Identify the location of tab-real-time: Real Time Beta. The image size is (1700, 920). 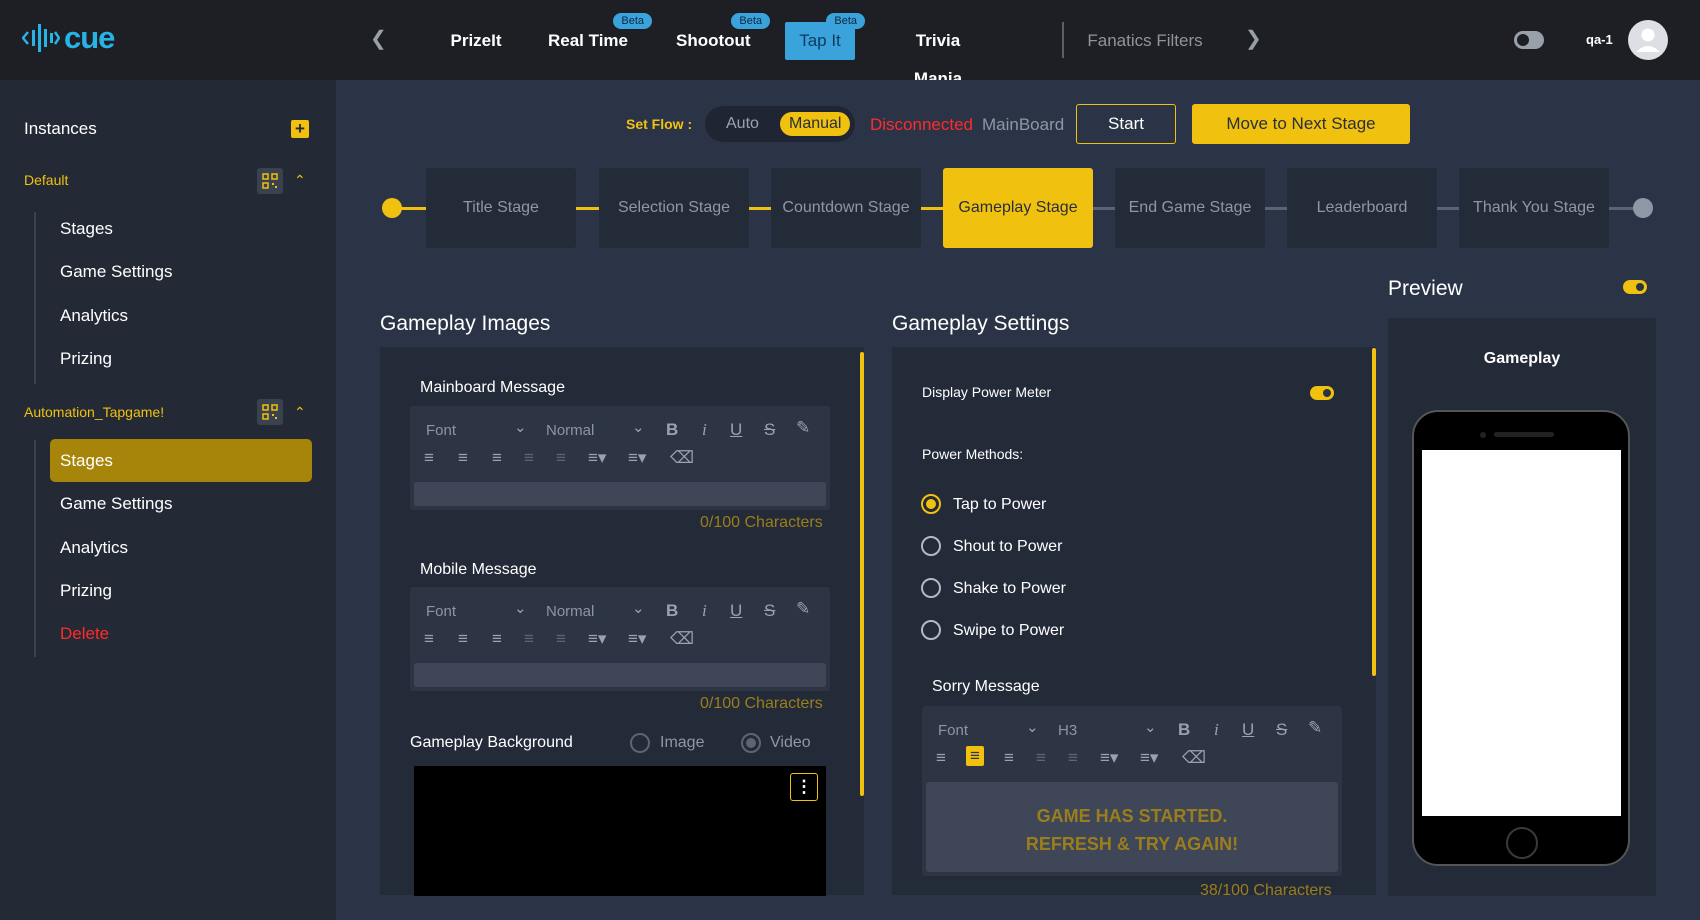
(600, 36).